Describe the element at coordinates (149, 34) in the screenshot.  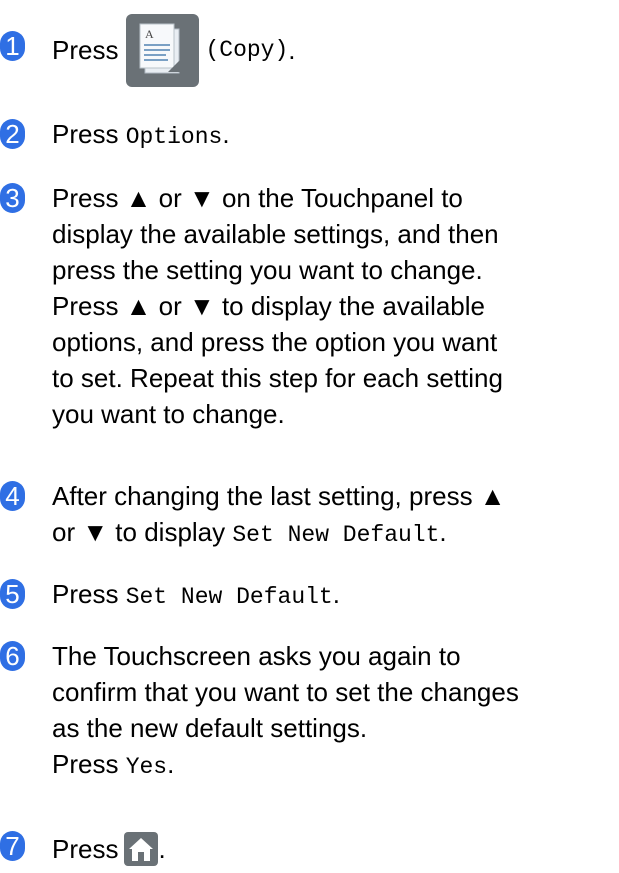
I see `svg-text: A` at that location.